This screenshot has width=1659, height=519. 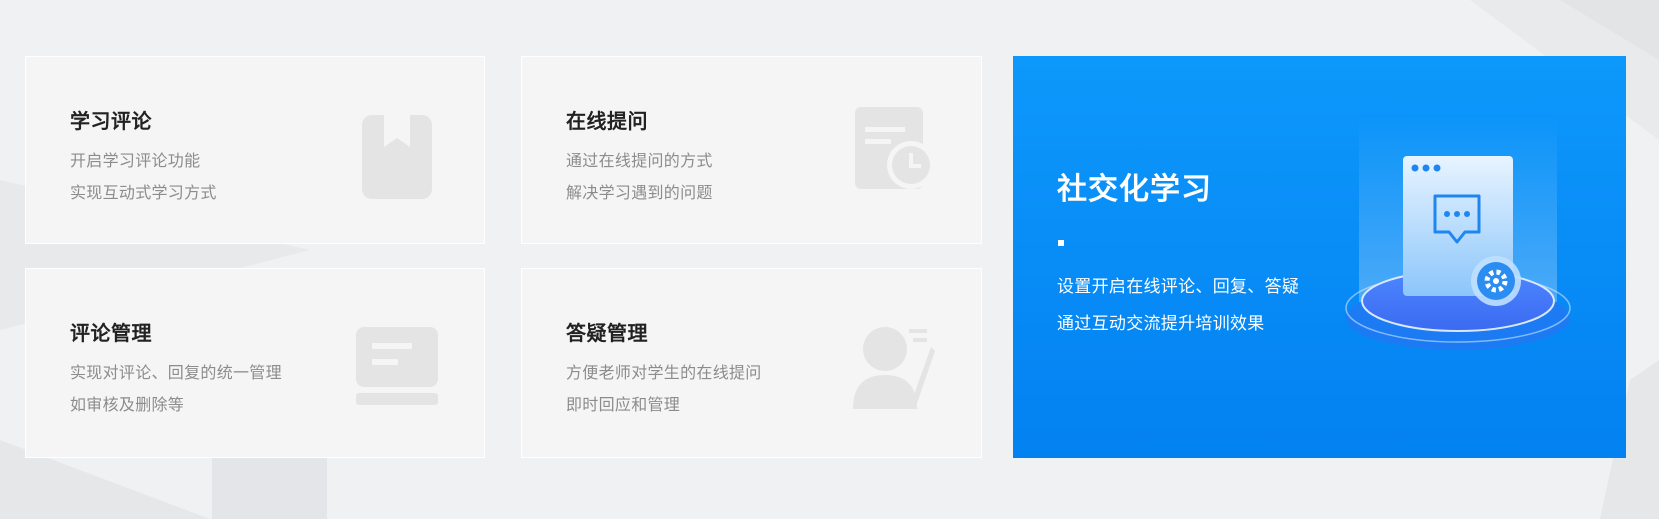 I want to click on card-description-line: 实现互动式学习方式, so click(x=143, y=192).